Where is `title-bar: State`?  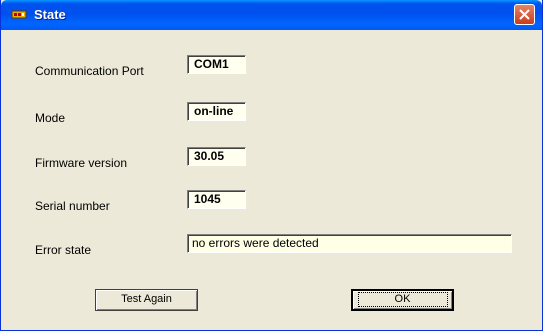 title-bar: State is located at coordinates (271, 15).